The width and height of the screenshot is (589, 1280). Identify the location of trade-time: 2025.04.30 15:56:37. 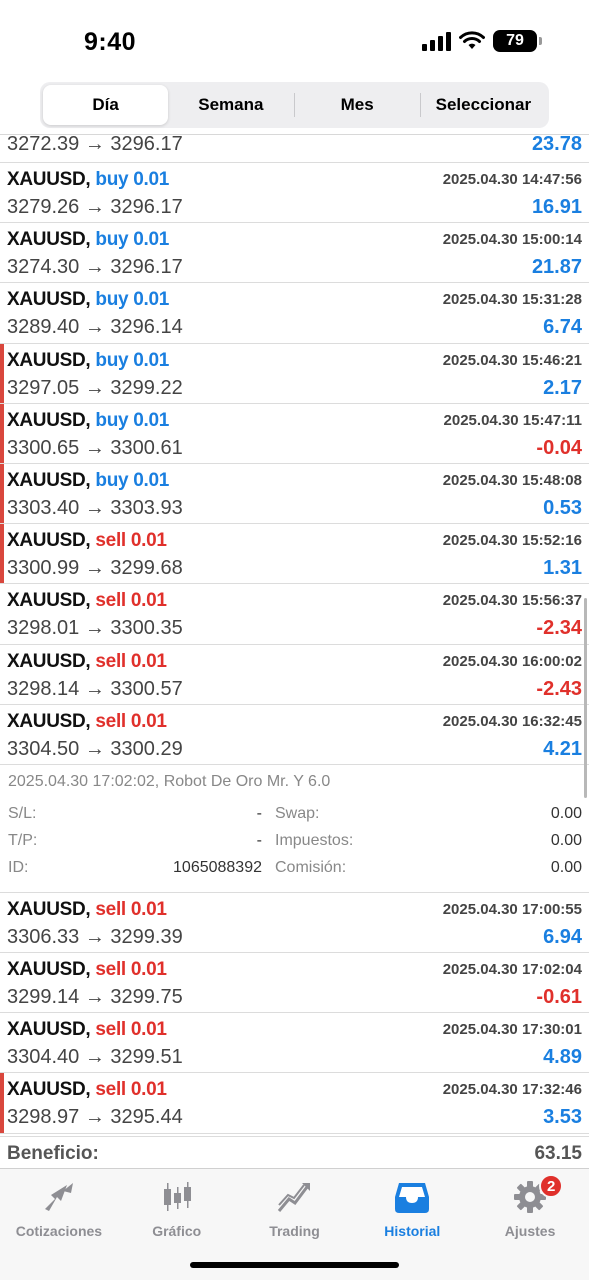
(512, 601).